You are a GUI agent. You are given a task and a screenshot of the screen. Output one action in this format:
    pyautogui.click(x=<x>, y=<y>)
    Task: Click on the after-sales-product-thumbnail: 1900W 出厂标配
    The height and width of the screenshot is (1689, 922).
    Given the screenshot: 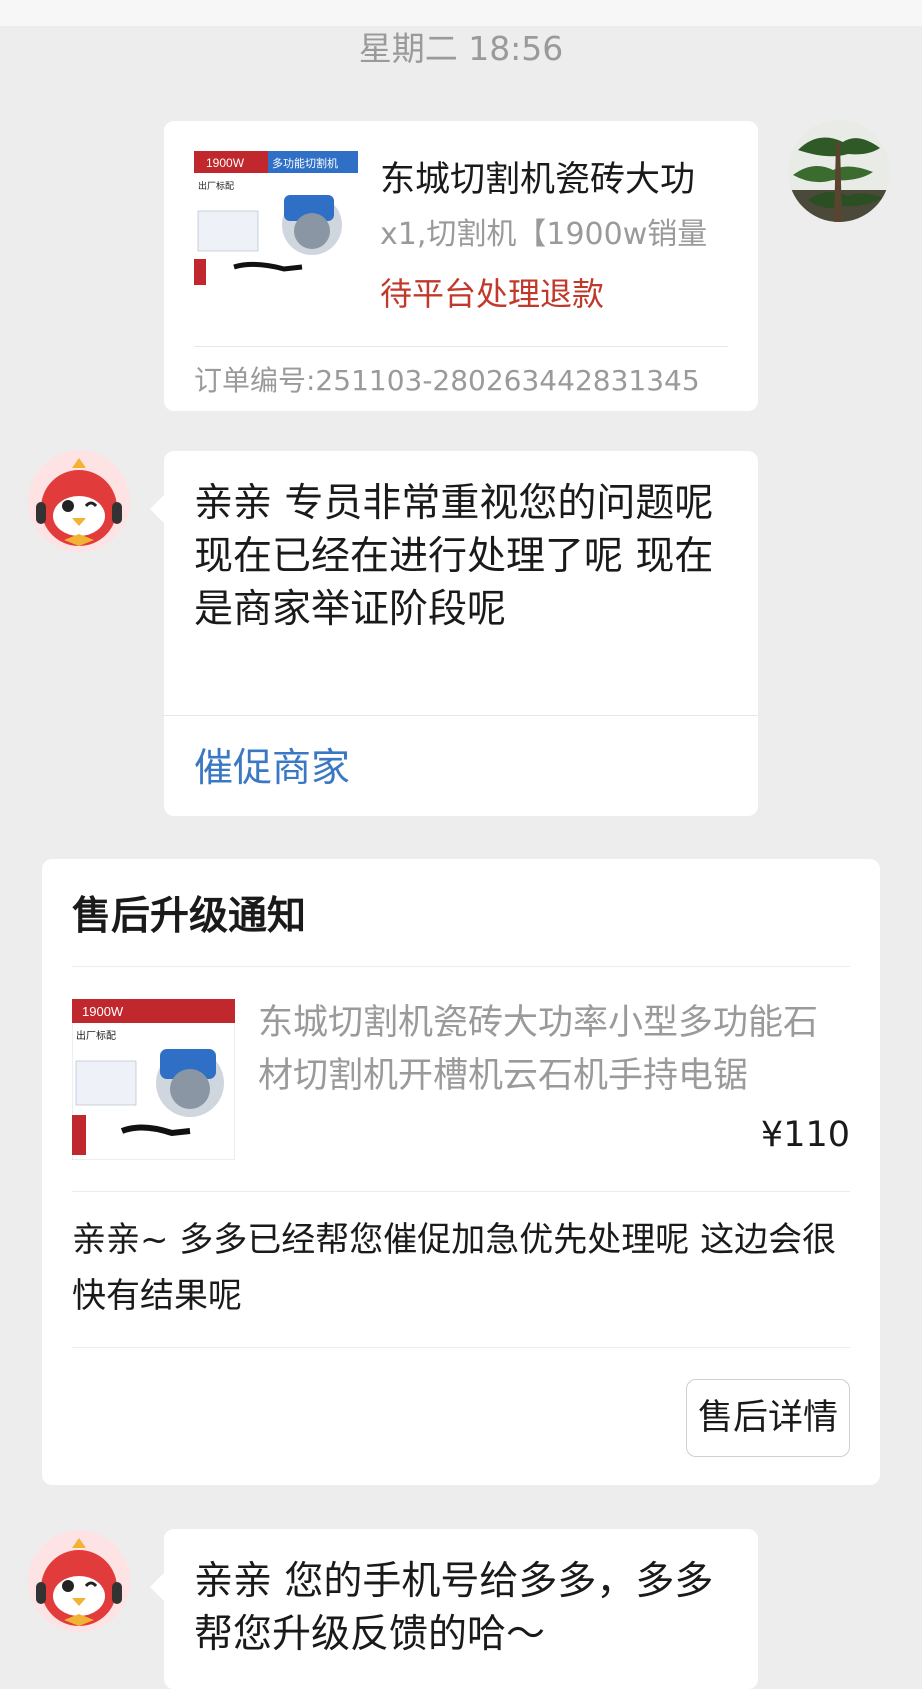 What is the action you would take?
    pyautogui.click(x=153, y=1079)
    